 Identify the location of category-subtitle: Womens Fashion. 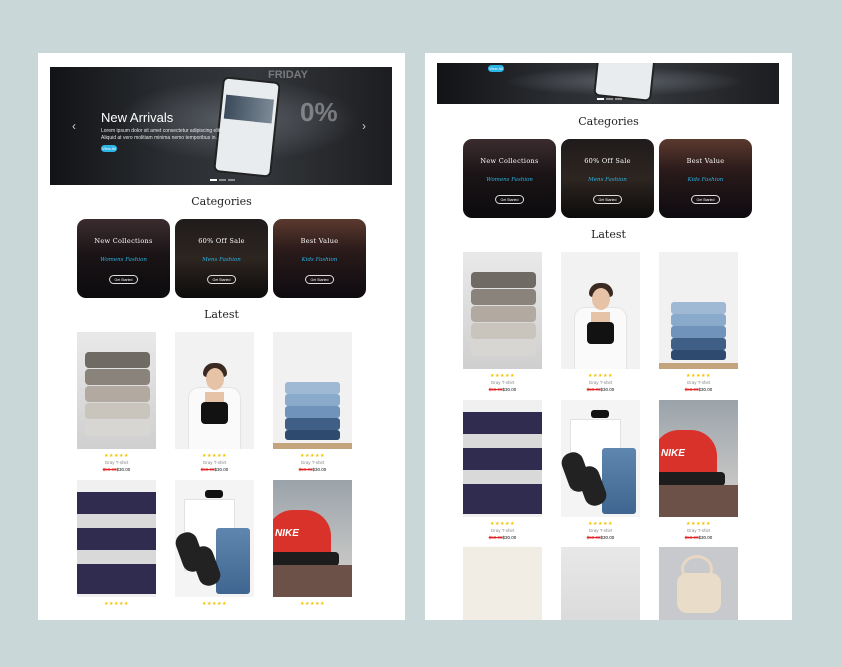
(509, 180).